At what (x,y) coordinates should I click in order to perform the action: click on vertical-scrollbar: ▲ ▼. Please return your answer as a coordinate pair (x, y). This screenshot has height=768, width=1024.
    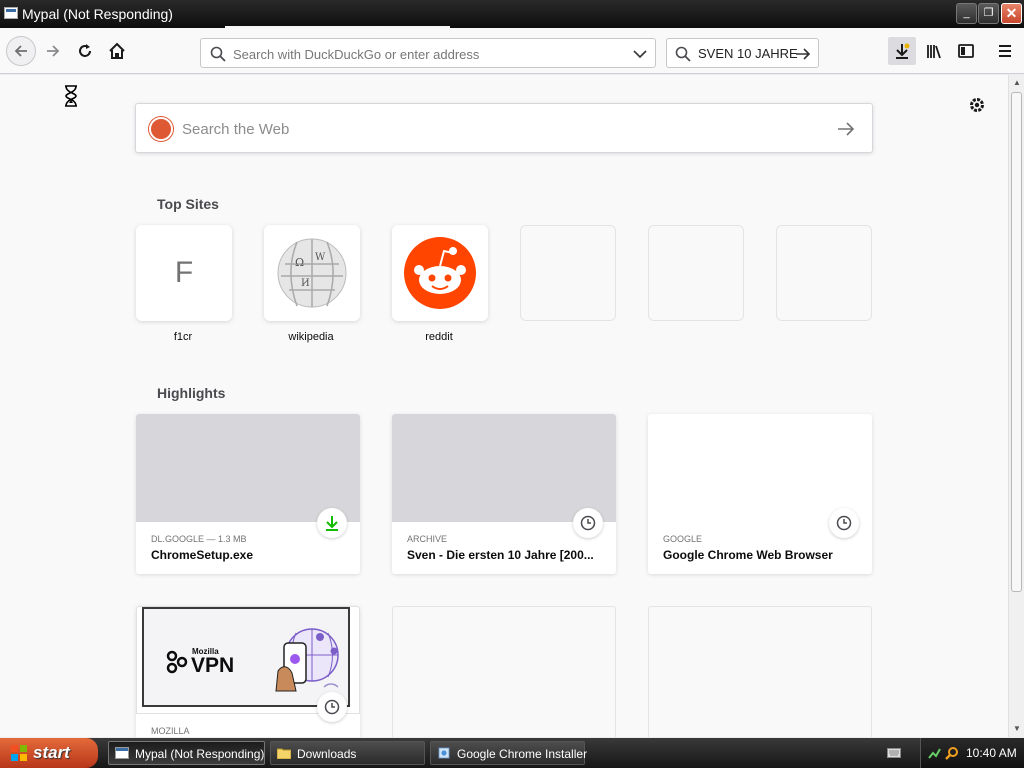
    Looking at the image, I should click on (1016, 406).